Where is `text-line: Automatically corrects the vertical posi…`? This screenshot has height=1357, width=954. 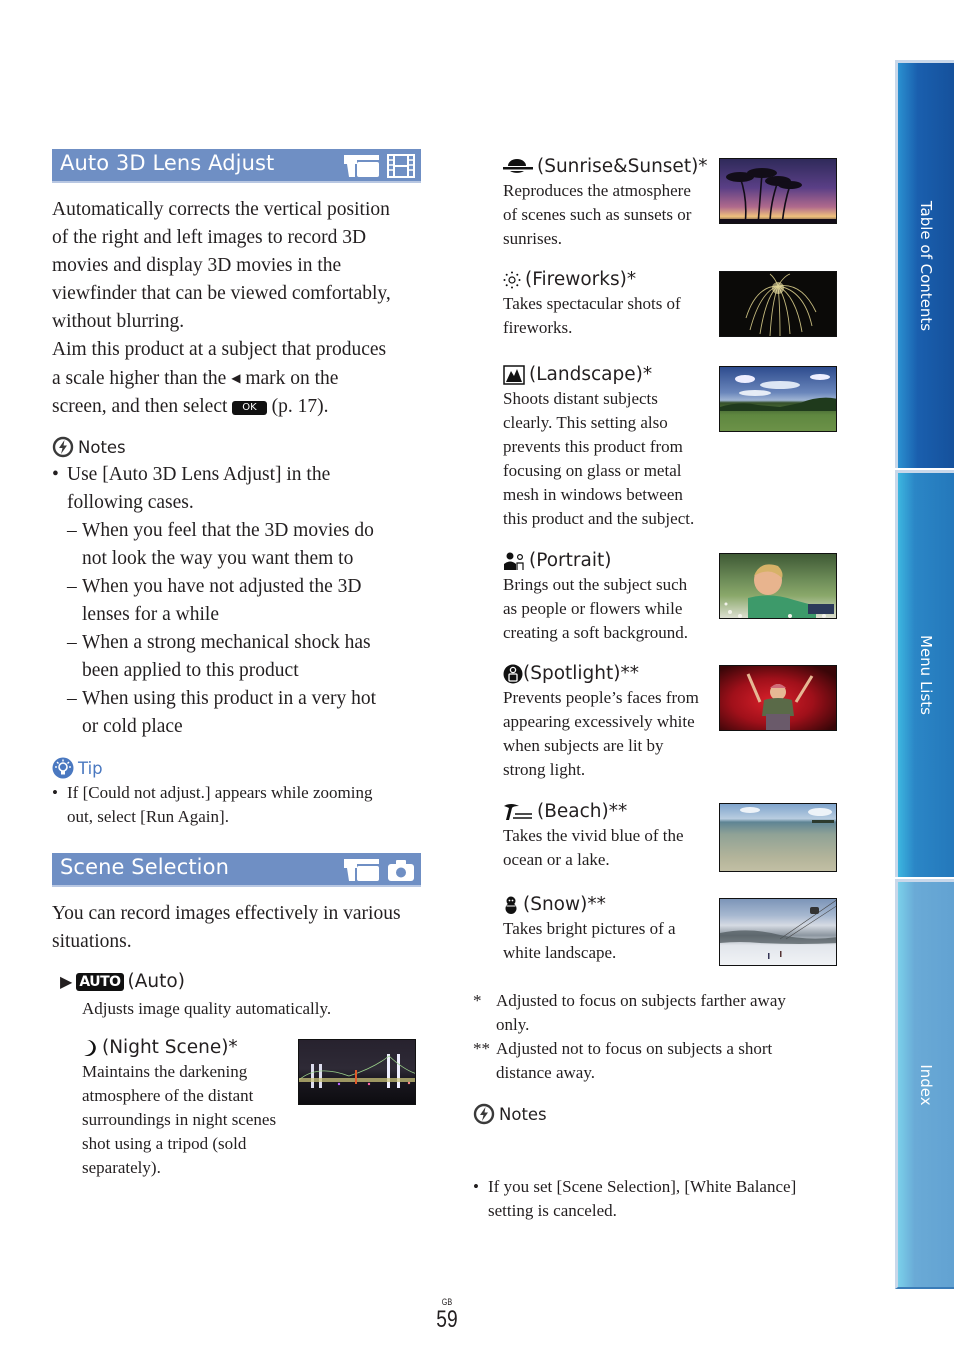 text-line: Automatically corrects the vertical posi… is located at coordinates (221, 209).